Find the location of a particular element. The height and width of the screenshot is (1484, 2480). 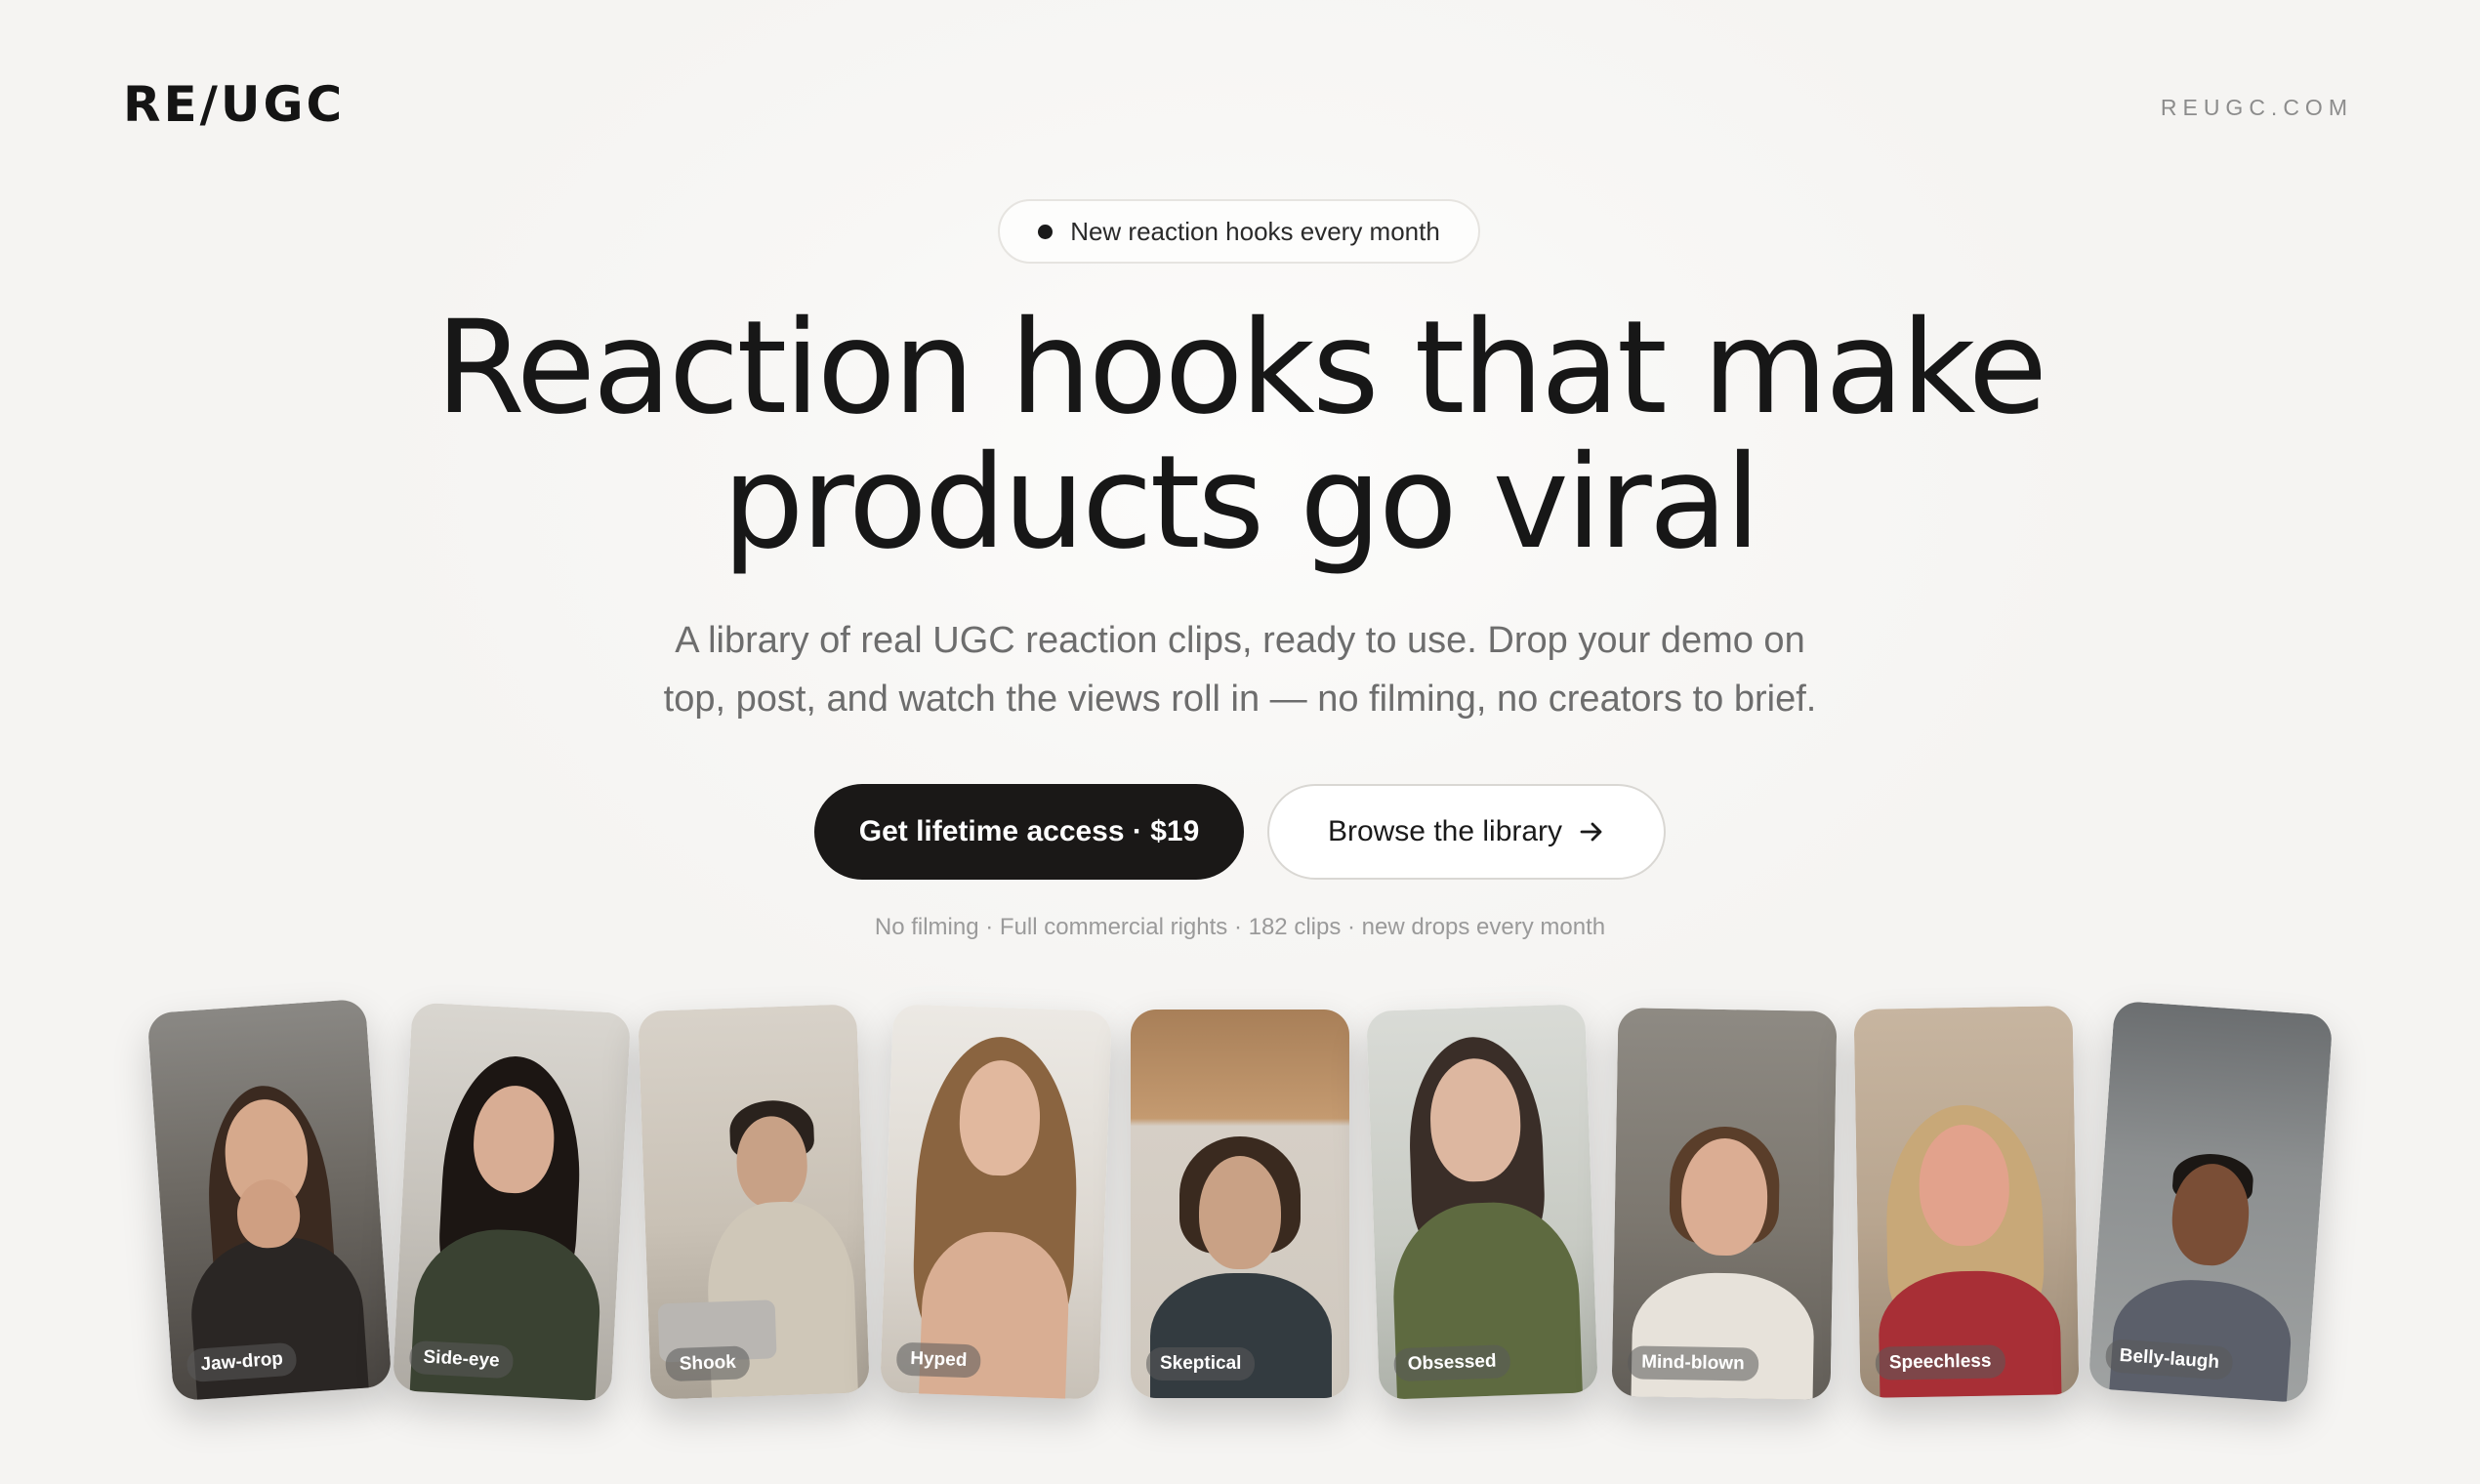

clip-card: Skeptical is located at coordinates (1240, 1204).